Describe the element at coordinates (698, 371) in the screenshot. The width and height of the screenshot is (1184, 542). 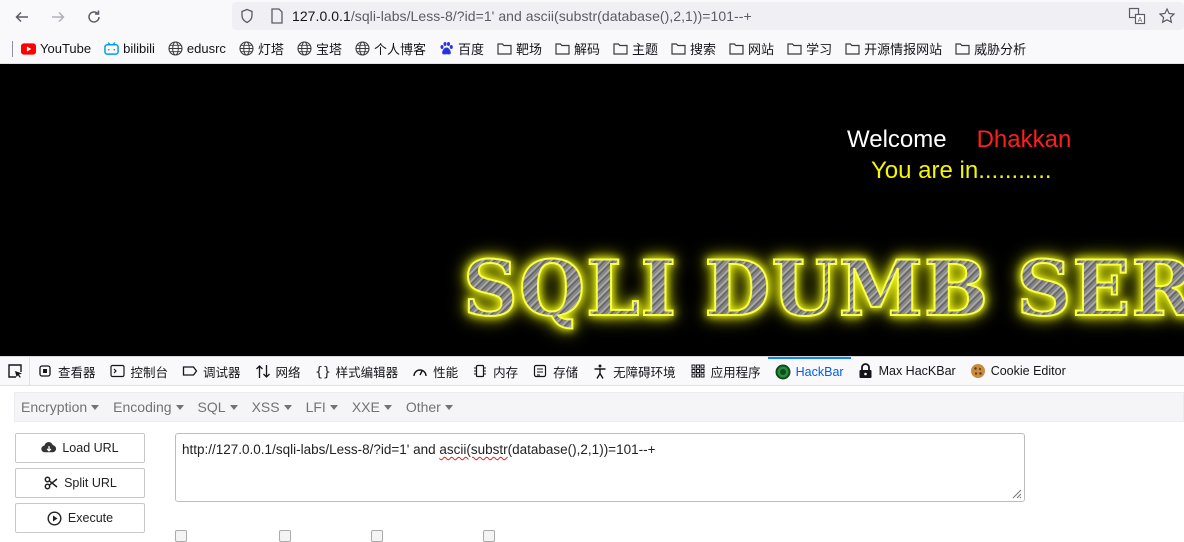
I see `grid-icon` at that location.